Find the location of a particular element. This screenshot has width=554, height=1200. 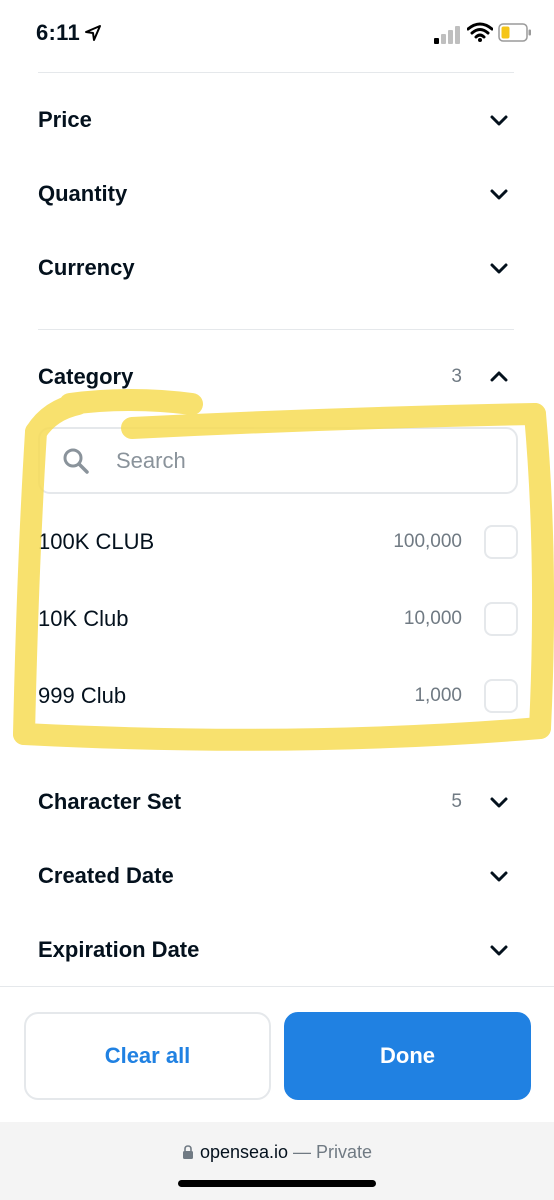

filter-count: 5 is located at coordinates (456, 801).